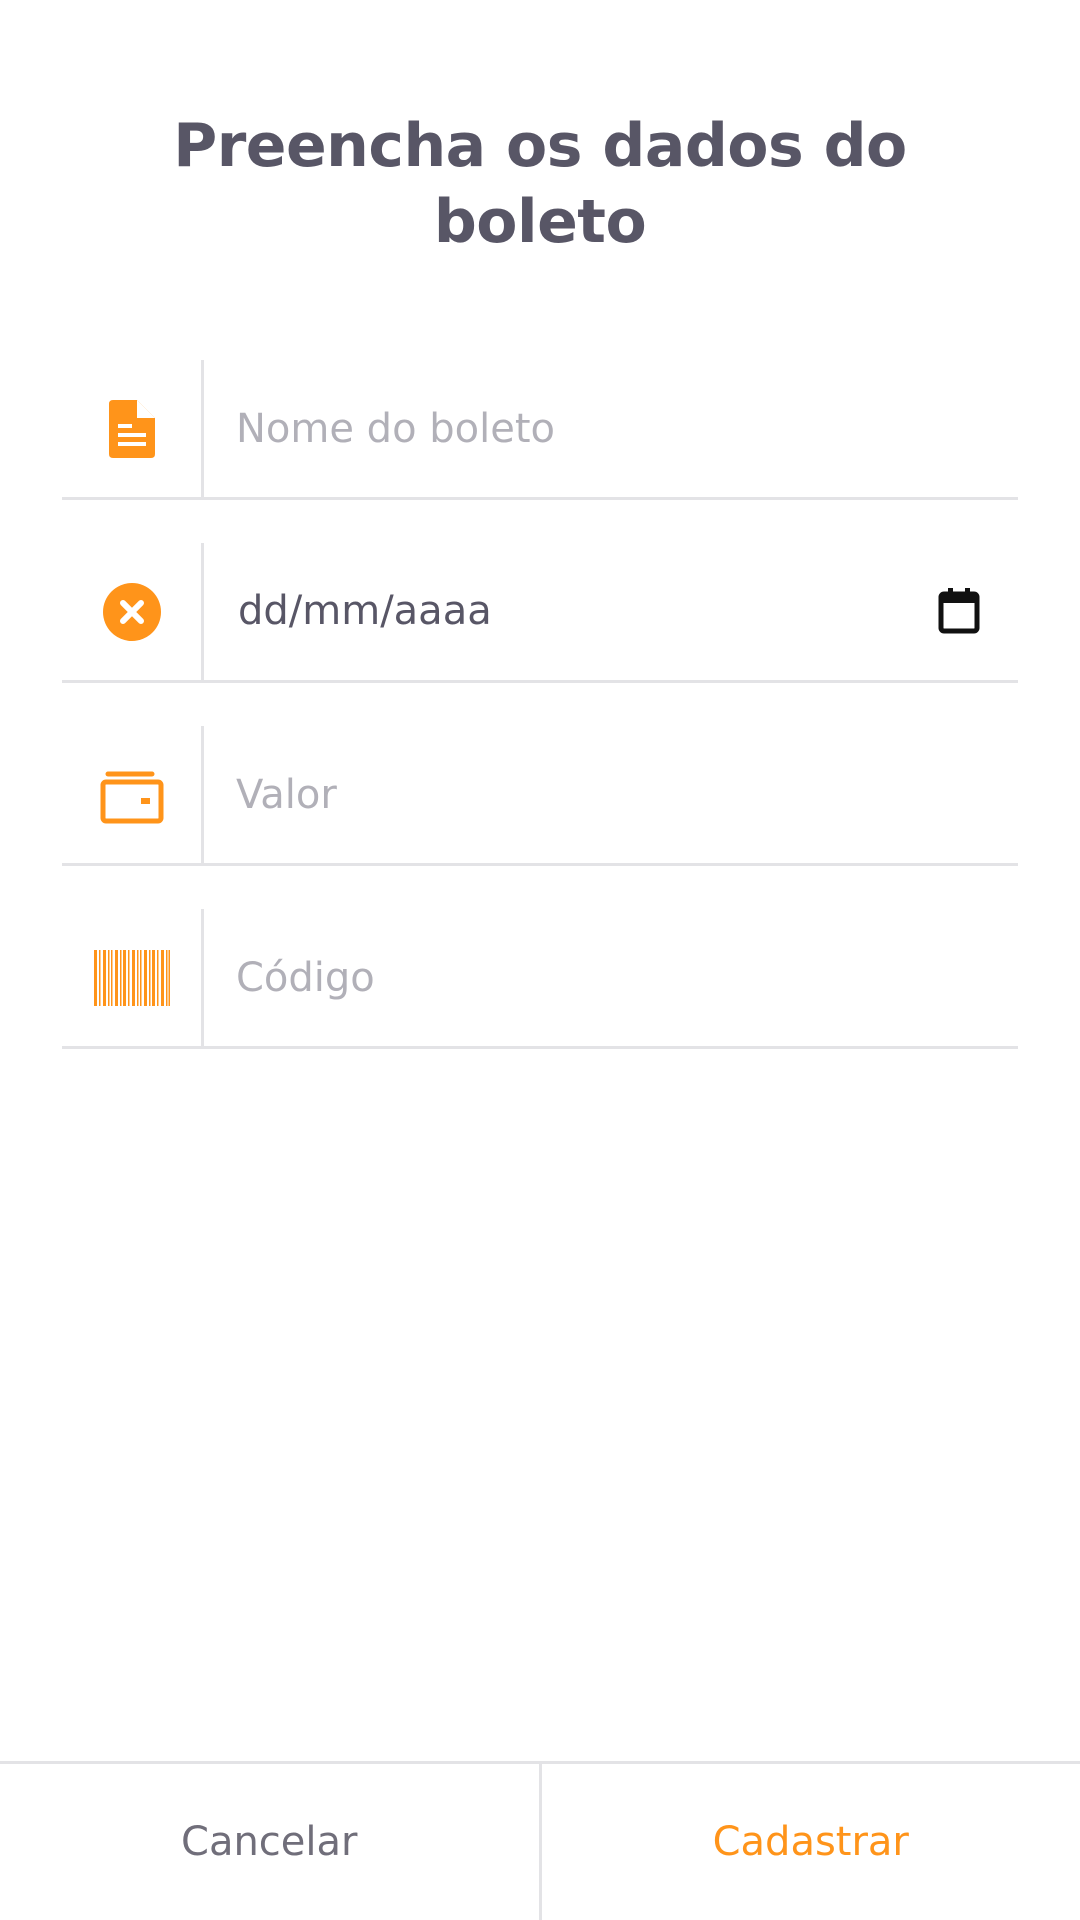  I want to click on amount-field-row, so click(540, 796).